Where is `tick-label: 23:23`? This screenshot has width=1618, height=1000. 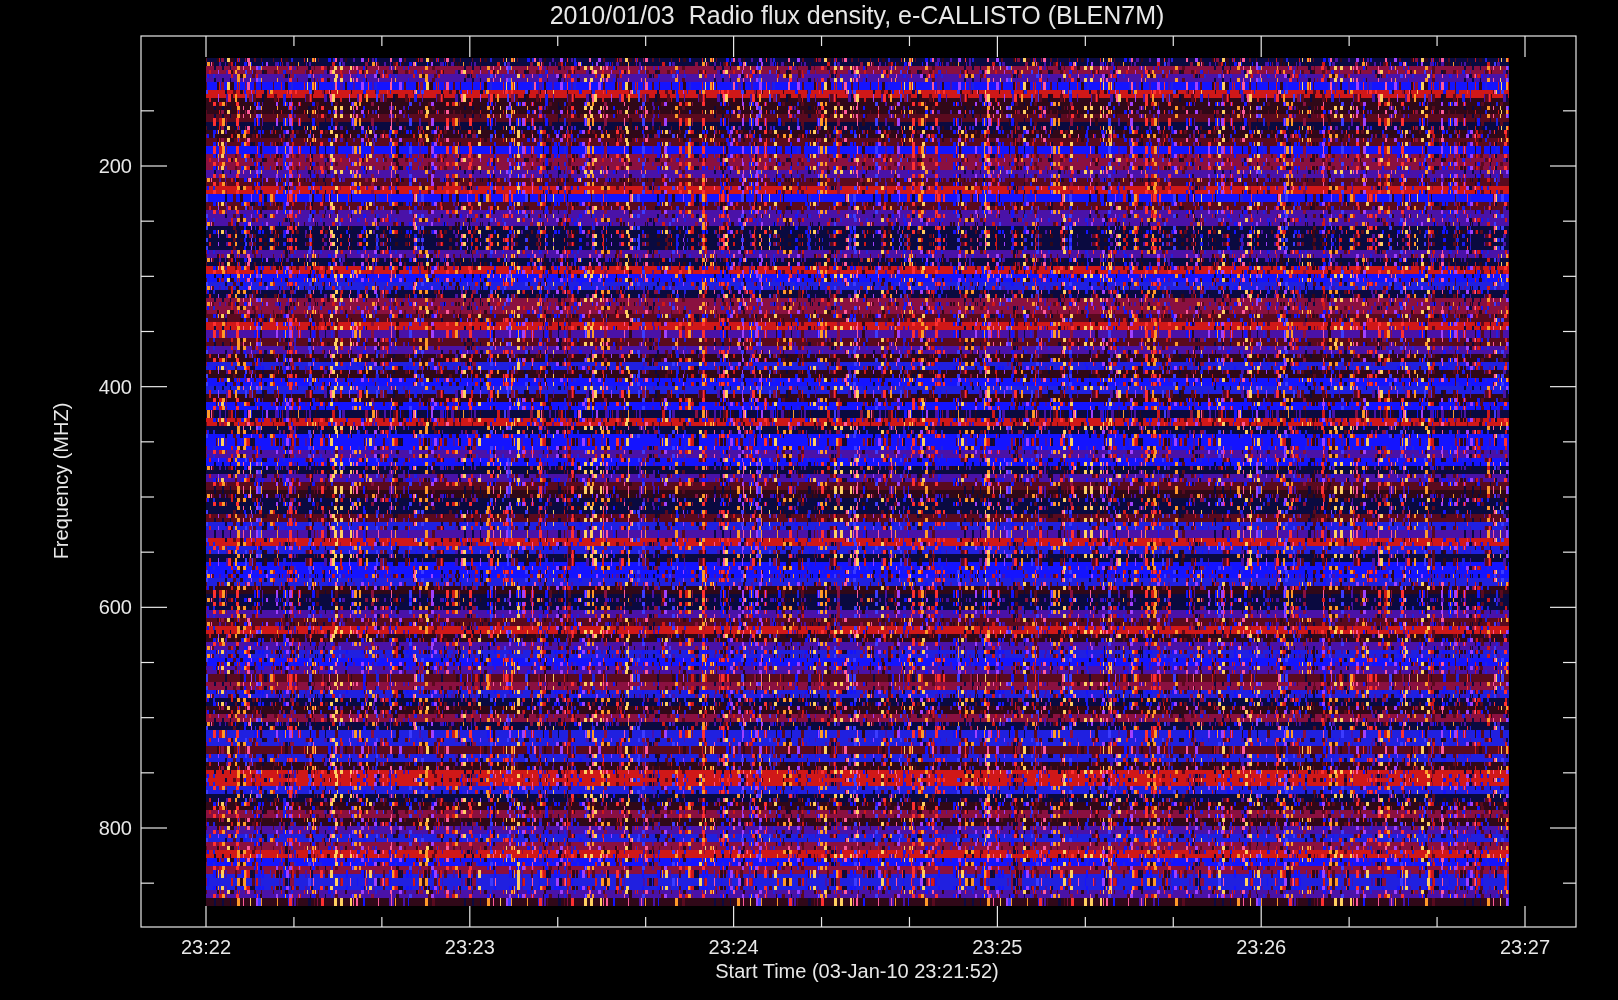 tick-label: 23:23 is located at coordinates (469, 947).